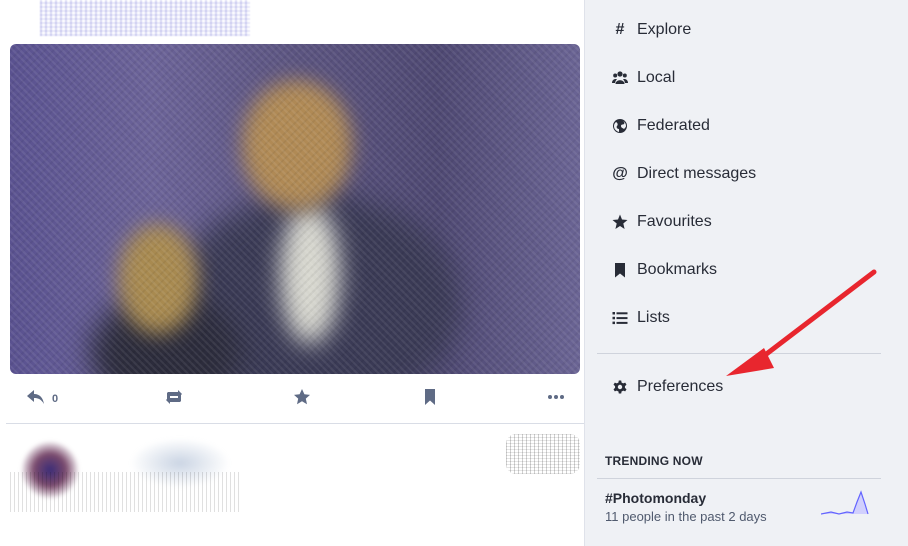 This screenshot has width=908, height=546. Describe the element at coordinates (620, 78) in the screenshot. I see `users-icon` at that location.